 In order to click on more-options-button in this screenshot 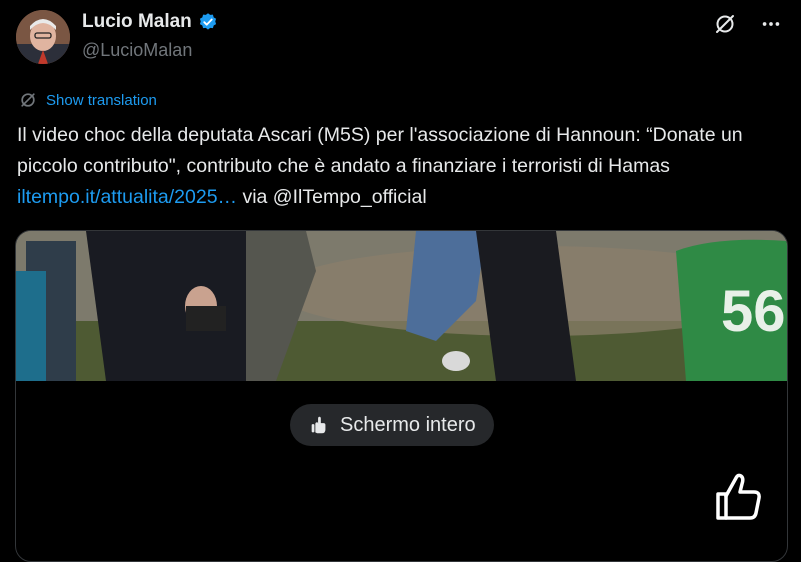, I will do `click(771, 24)`.